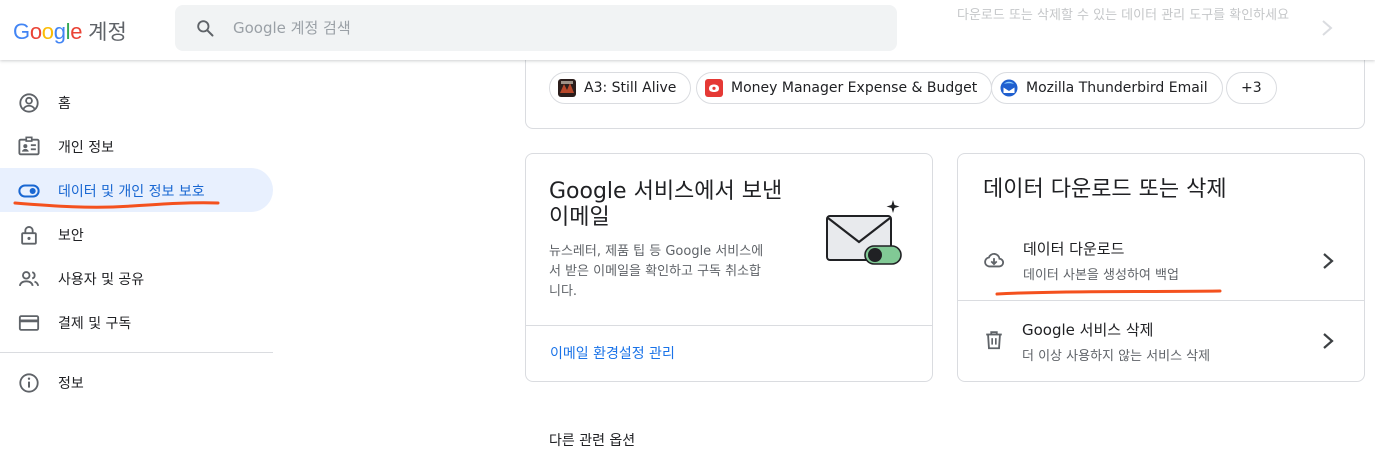  Describe the element at coordinates (136, 234) in the screenshot. I see `sidebar-item-security: 보안` at that location.